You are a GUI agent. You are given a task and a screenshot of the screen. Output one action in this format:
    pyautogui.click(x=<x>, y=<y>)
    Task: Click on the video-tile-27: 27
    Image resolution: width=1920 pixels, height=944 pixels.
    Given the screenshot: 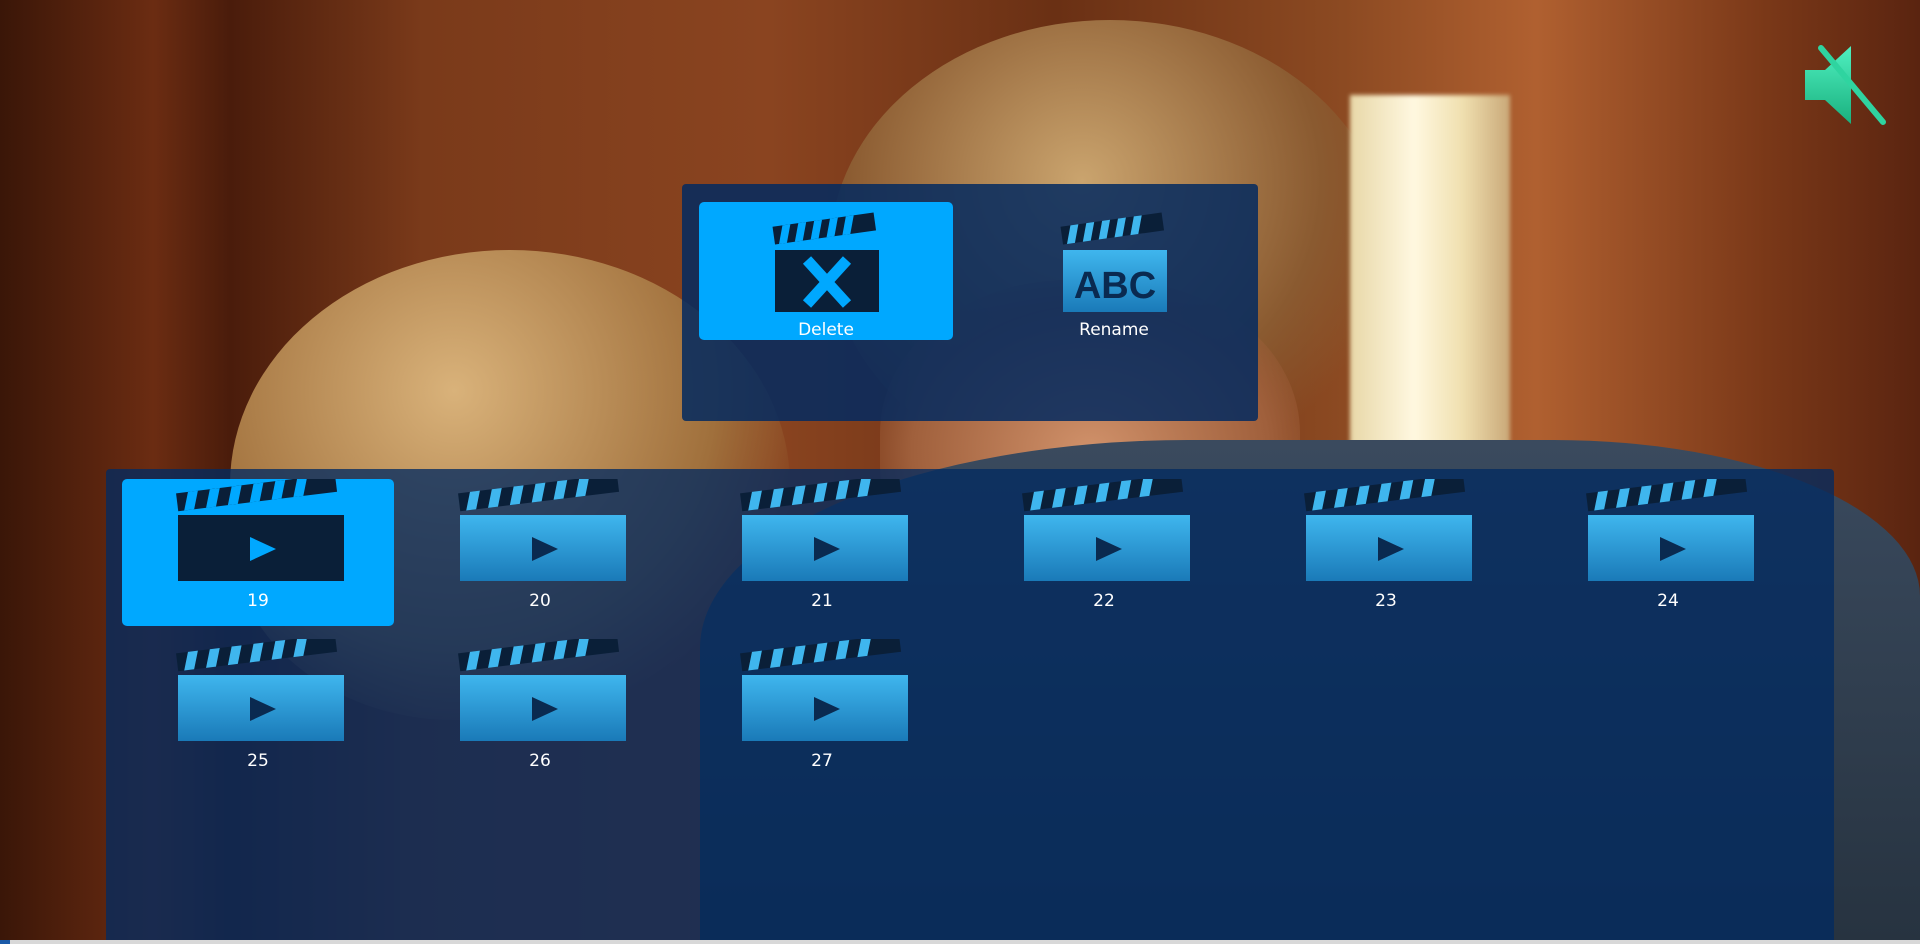 What is the action you would take?
    pyautogui.click(x=822, y=709)
    